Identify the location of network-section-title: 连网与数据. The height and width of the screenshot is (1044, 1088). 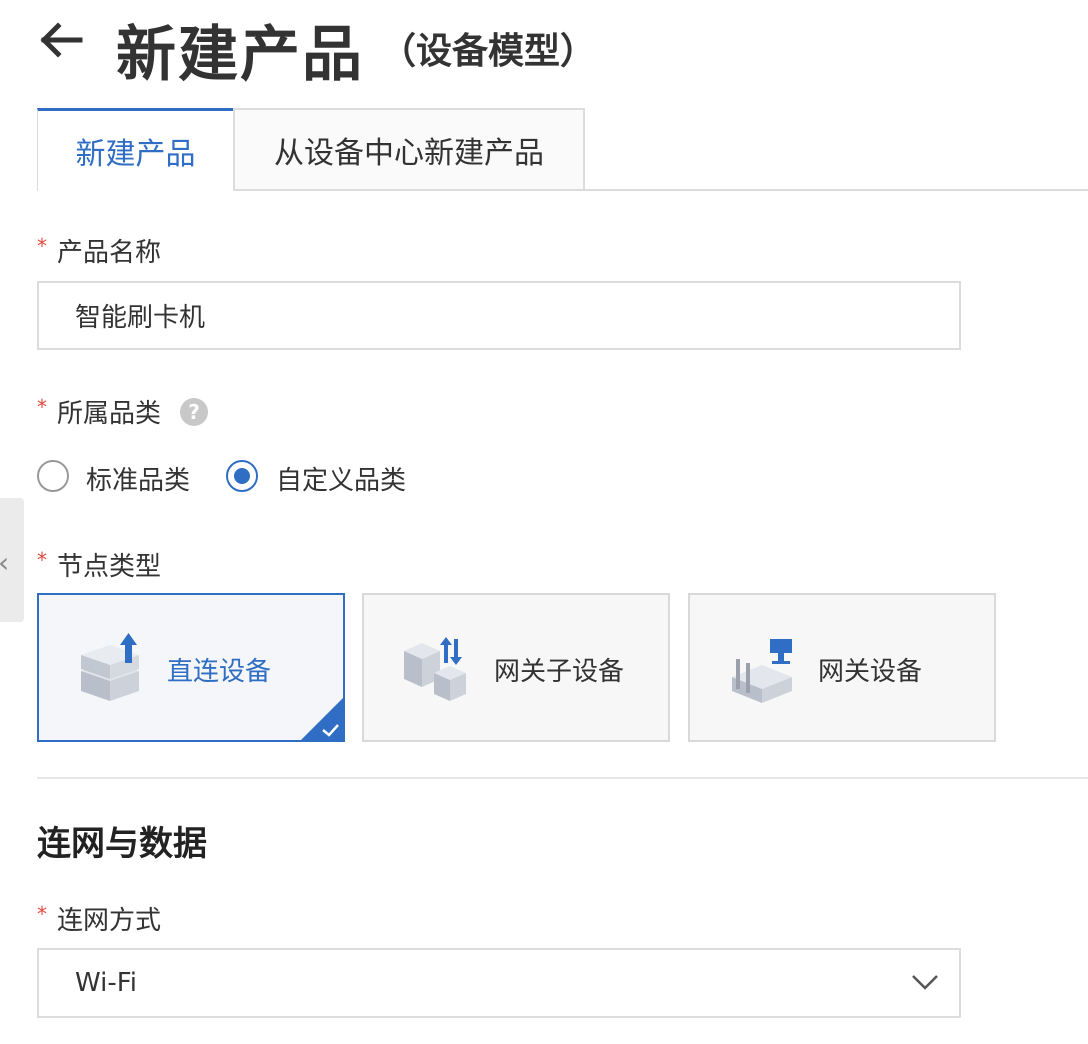
(122, 844).